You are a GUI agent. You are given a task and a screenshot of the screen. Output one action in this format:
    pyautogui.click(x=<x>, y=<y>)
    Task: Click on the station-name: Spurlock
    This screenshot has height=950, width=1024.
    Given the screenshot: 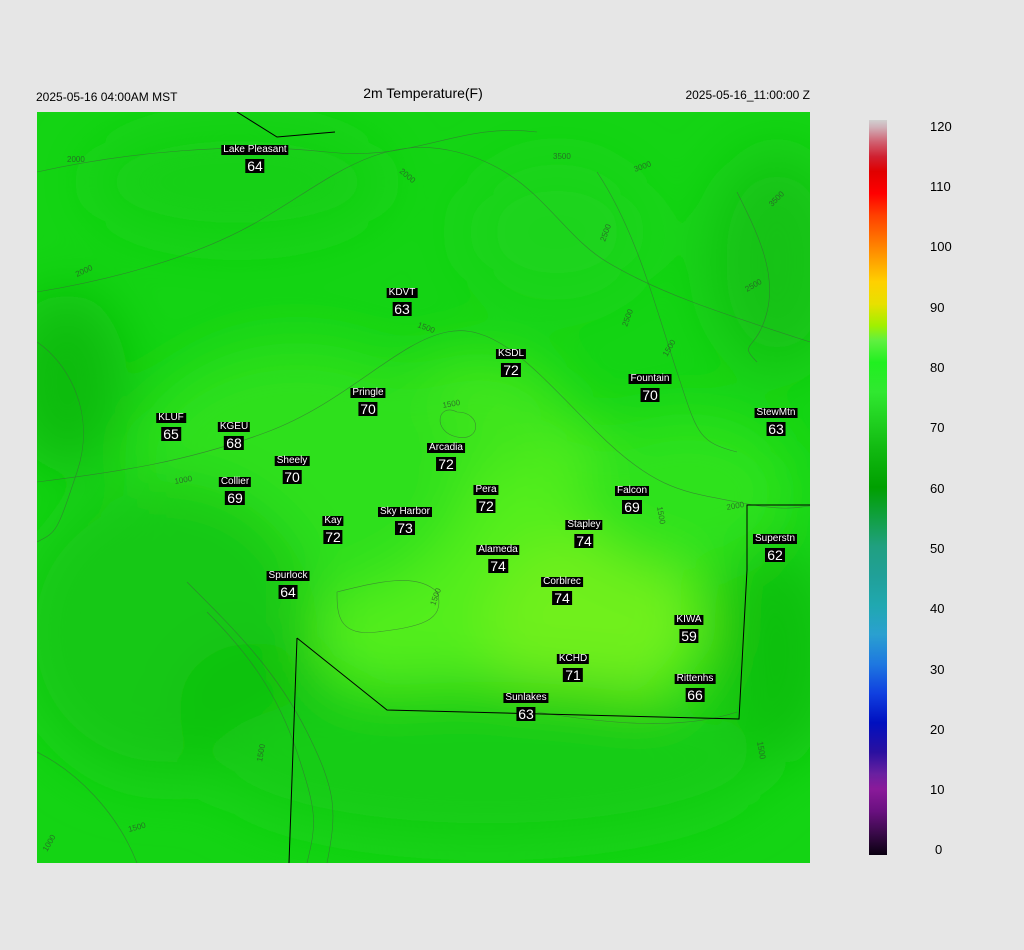 What is the action you would take?
    pyautogui.click(x=288, y=575)
    